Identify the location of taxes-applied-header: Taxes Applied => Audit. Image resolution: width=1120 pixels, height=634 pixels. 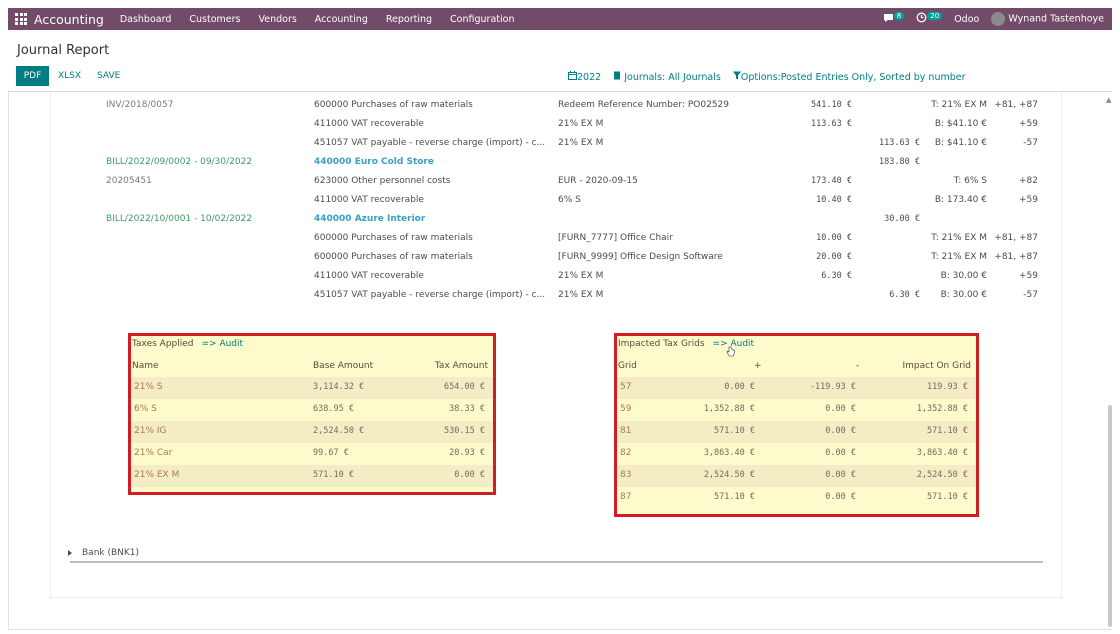
(187, 344).